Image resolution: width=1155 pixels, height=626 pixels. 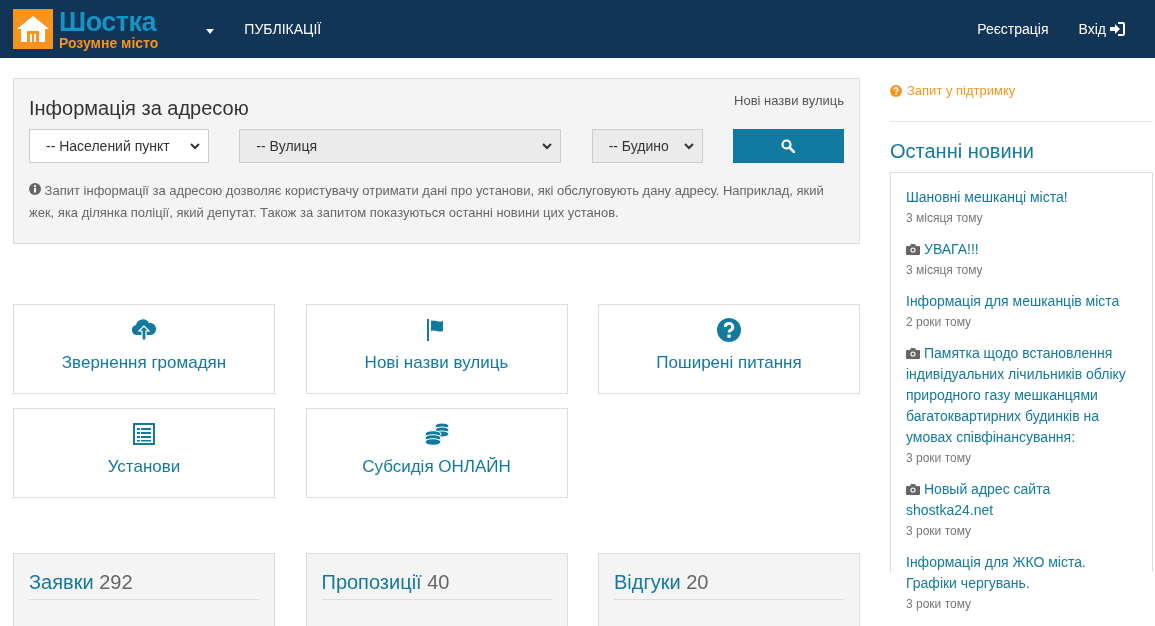 I want to click on stat-count: 20, so click(x=697, y=582).